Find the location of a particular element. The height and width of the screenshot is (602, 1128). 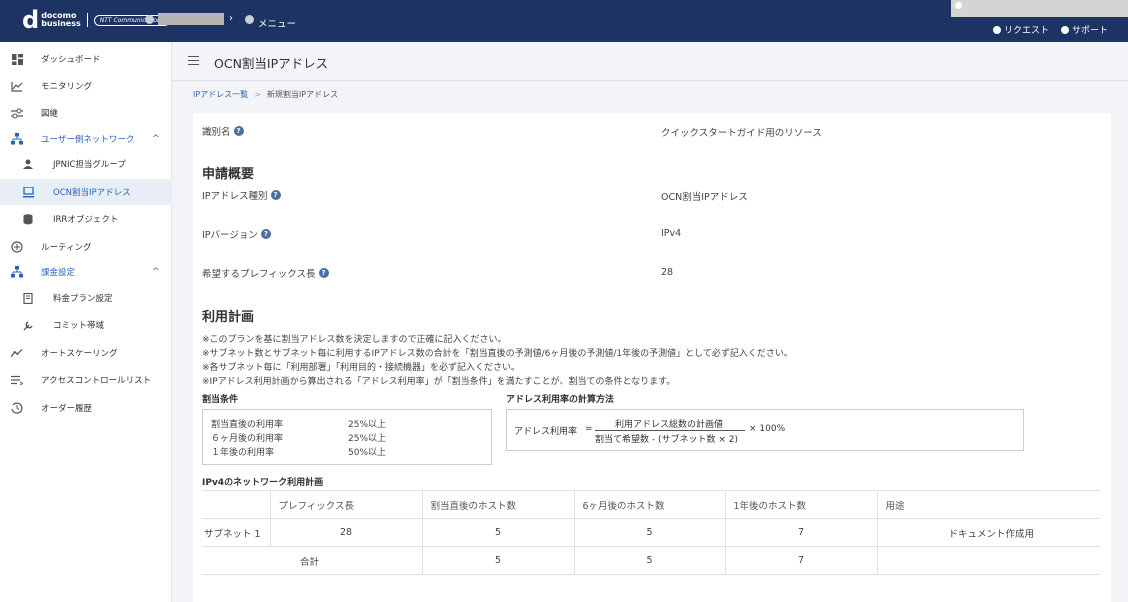

contract-icon is located at coordinates (149, 19).